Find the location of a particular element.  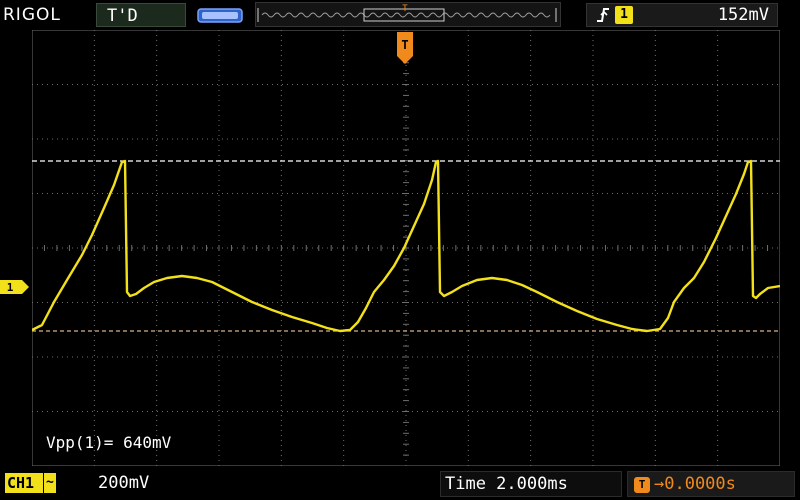

trigger-source-badge: 1 is located at coordinates (624, 15).